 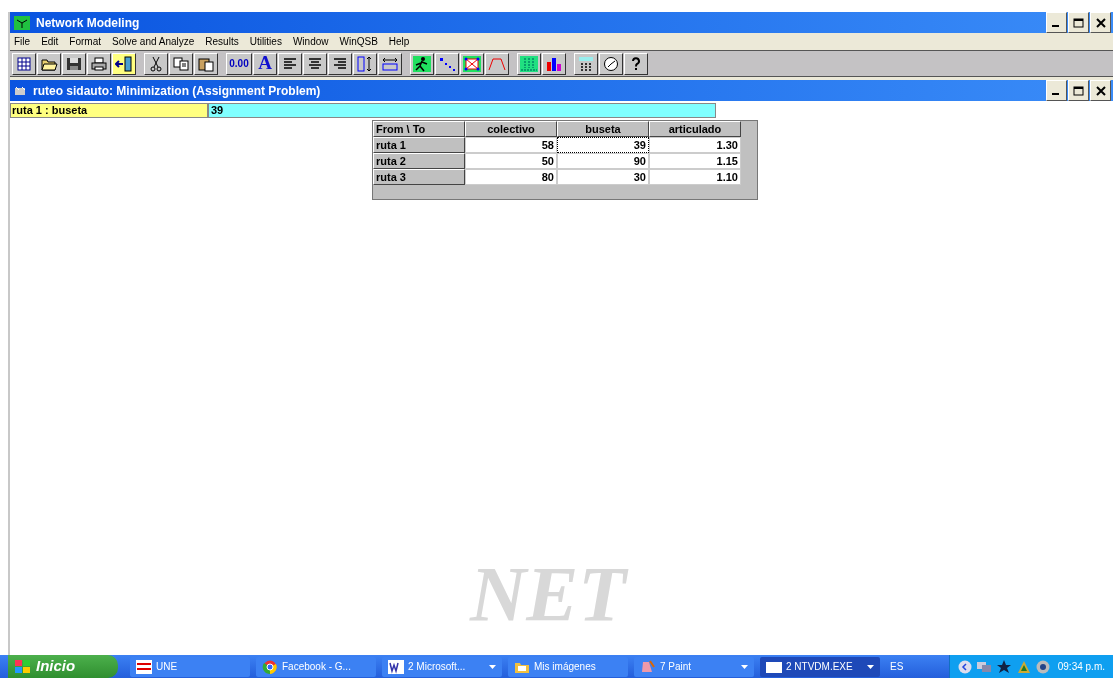 What do you see at coordinates (177, 91) in the screenshot?
I see `document-title: ruteo sidauto: Minimization (Assignment Problem)` at bounding box center [177, 91].